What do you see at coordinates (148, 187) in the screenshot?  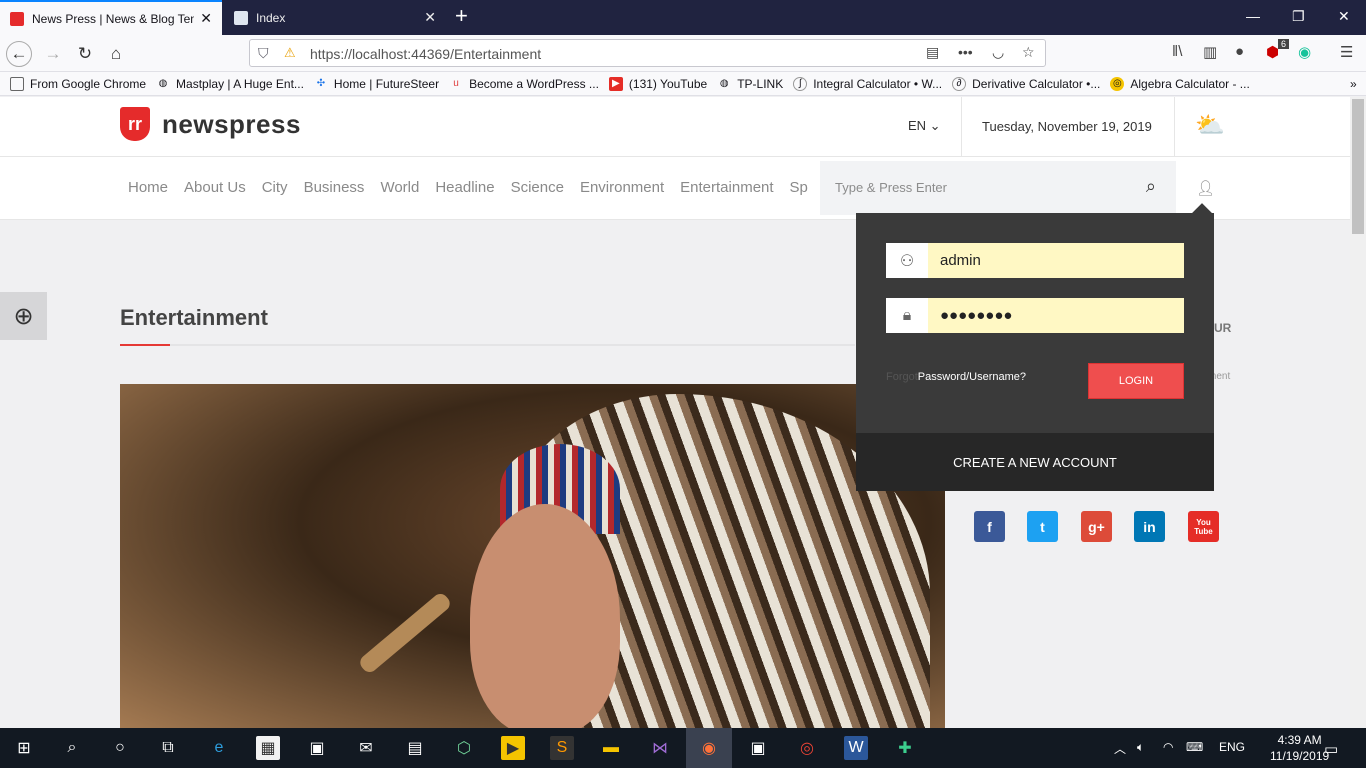 I see `menu-item-home: Home` at bounding box center [148, 187].